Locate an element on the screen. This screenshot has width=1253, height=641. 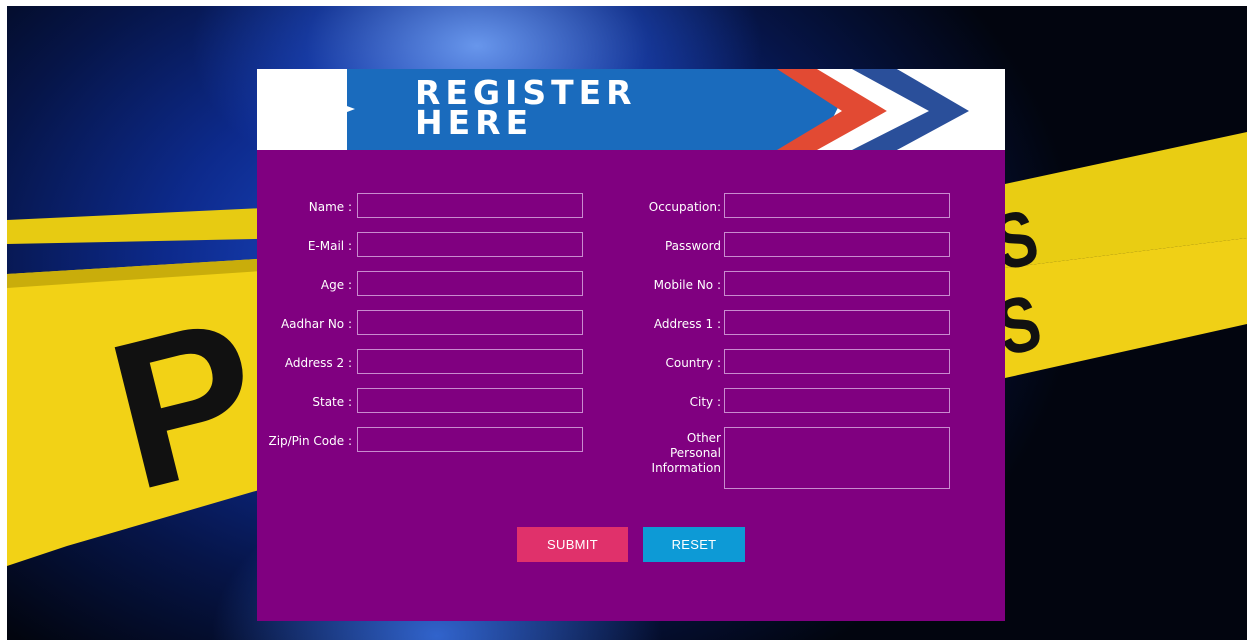
name-label: Name : is located at coordinates (330, 207).